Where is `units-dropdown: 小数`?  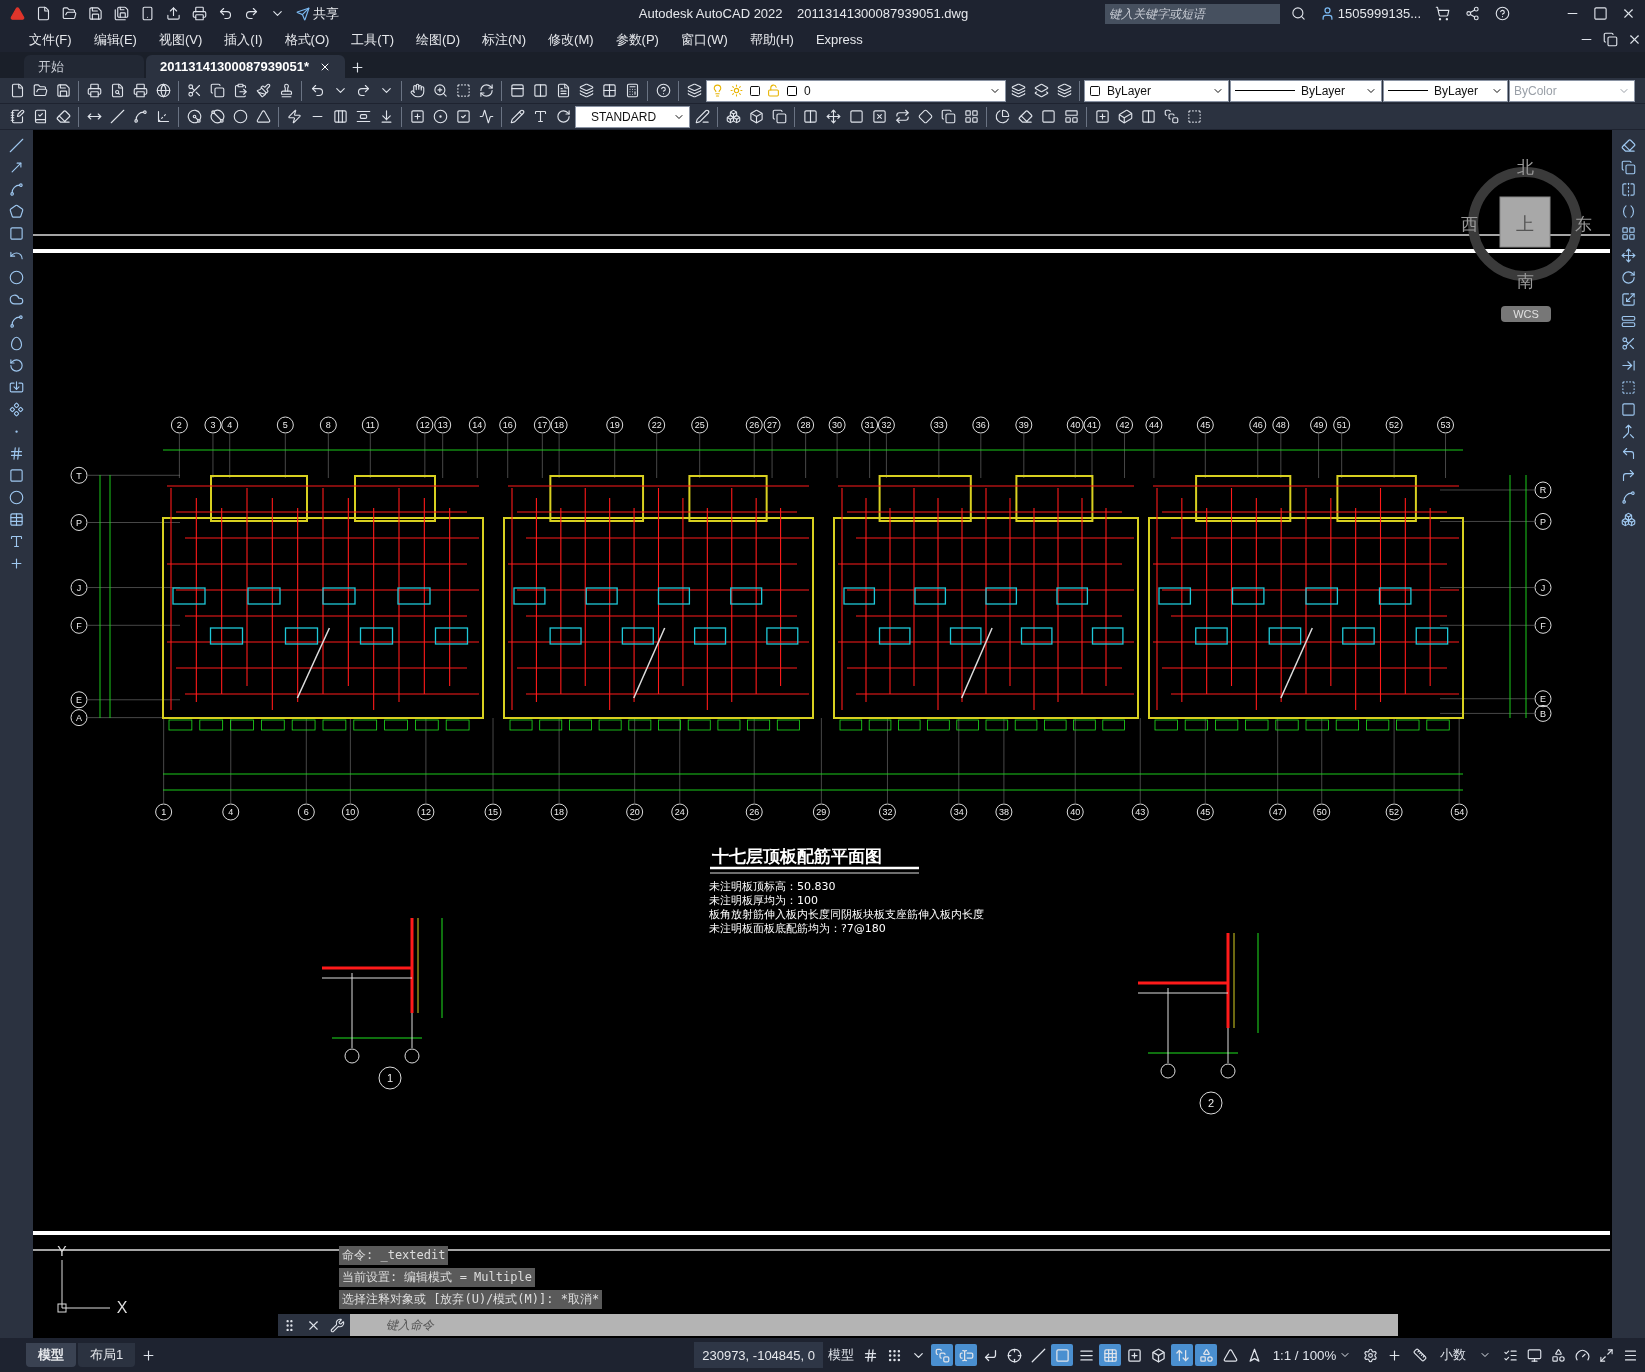
units-dropdown: 小数 is located at coordinates (1452, 1355).